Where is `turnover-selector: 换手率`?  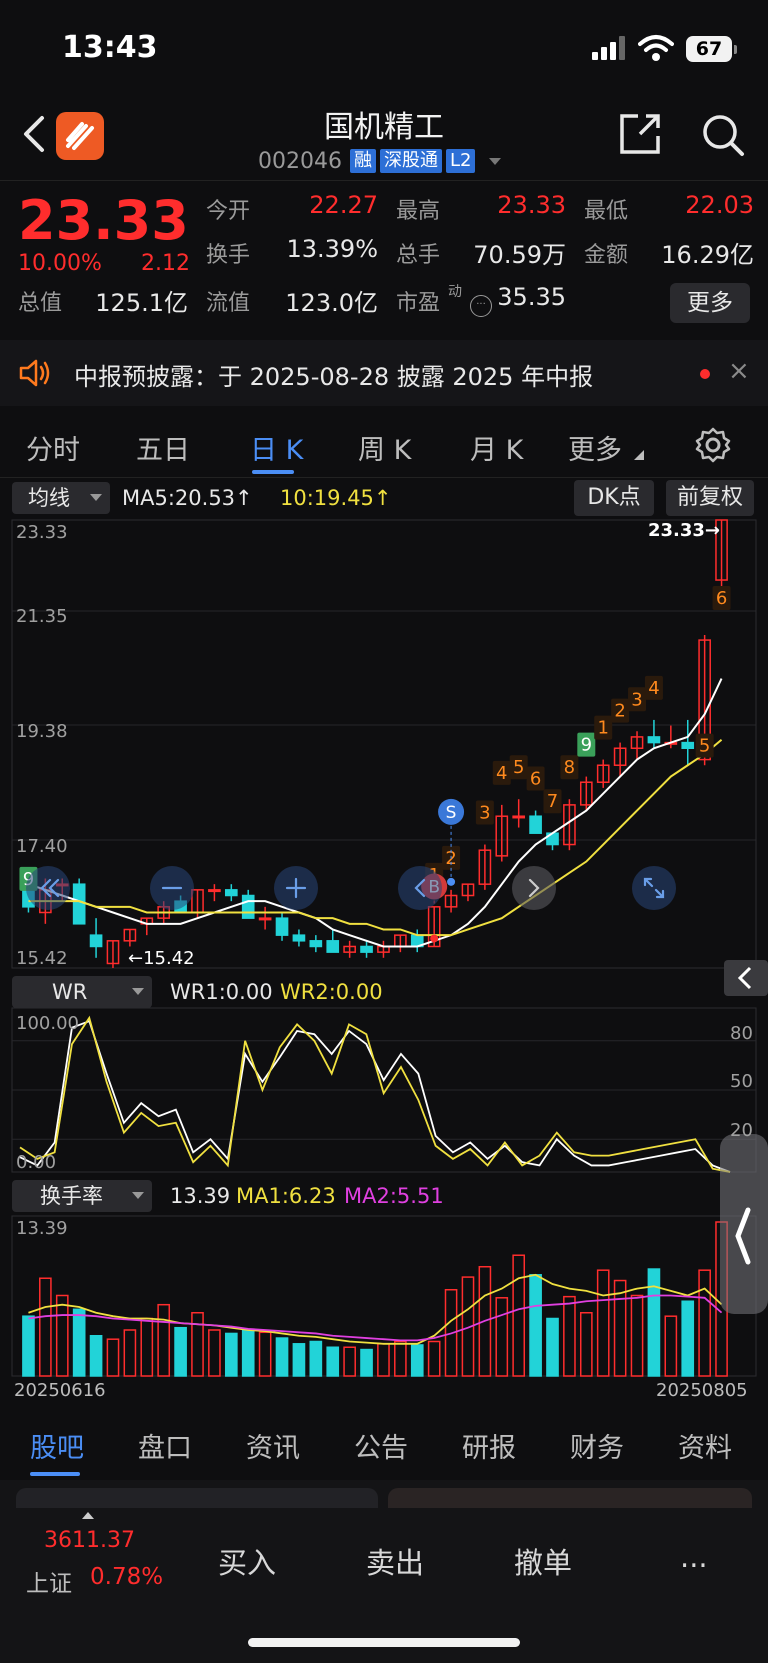
turnover-selector: 换手率 is located at coordinates (82, 1196).